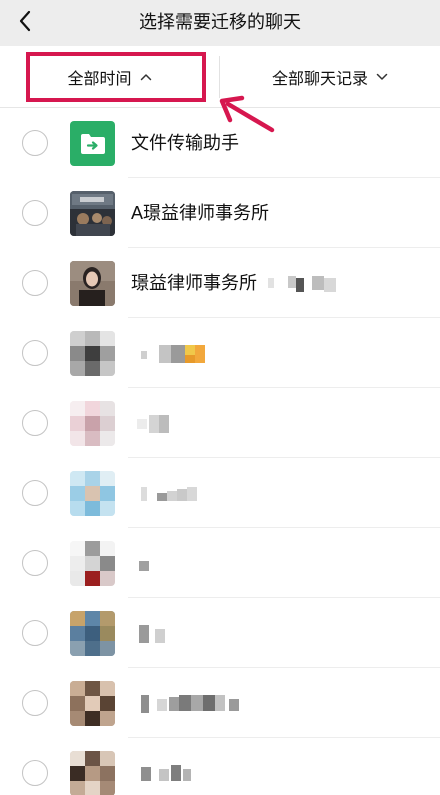  Describe the element at coordinates (238, 283) in the screenshot. I see `chat-name: 璟益律师事务所` at that location.